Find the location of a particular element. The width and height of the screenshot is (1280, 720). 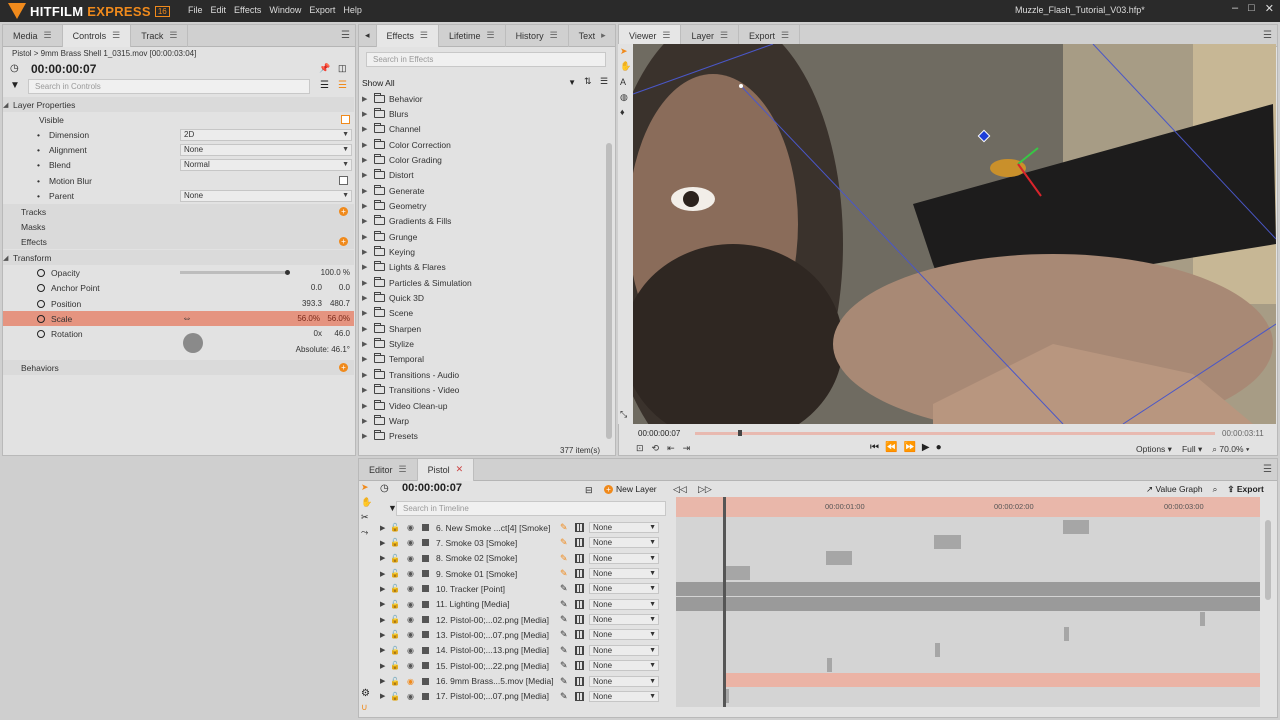

next-keyframe-icon: ▷▷ is located at coordinates (705, 489).